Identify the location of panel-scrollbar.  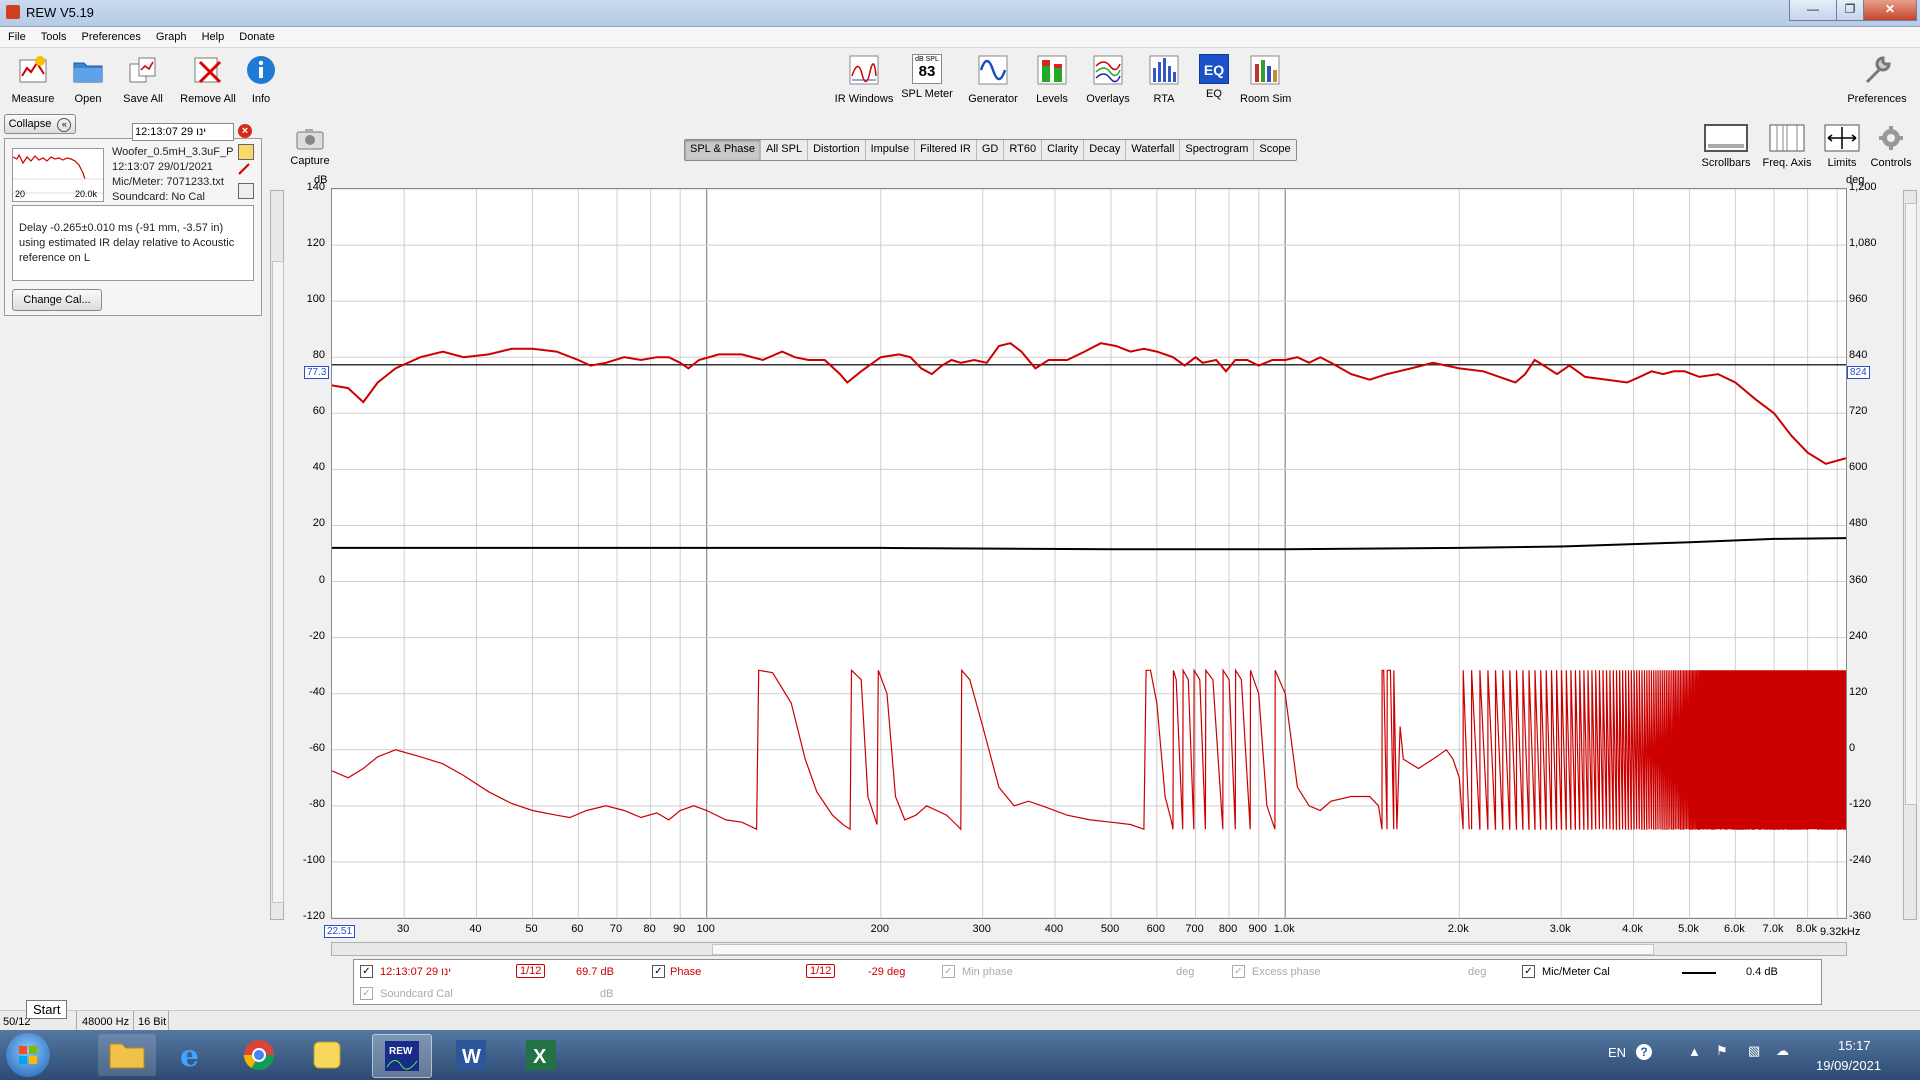
(277, 555).